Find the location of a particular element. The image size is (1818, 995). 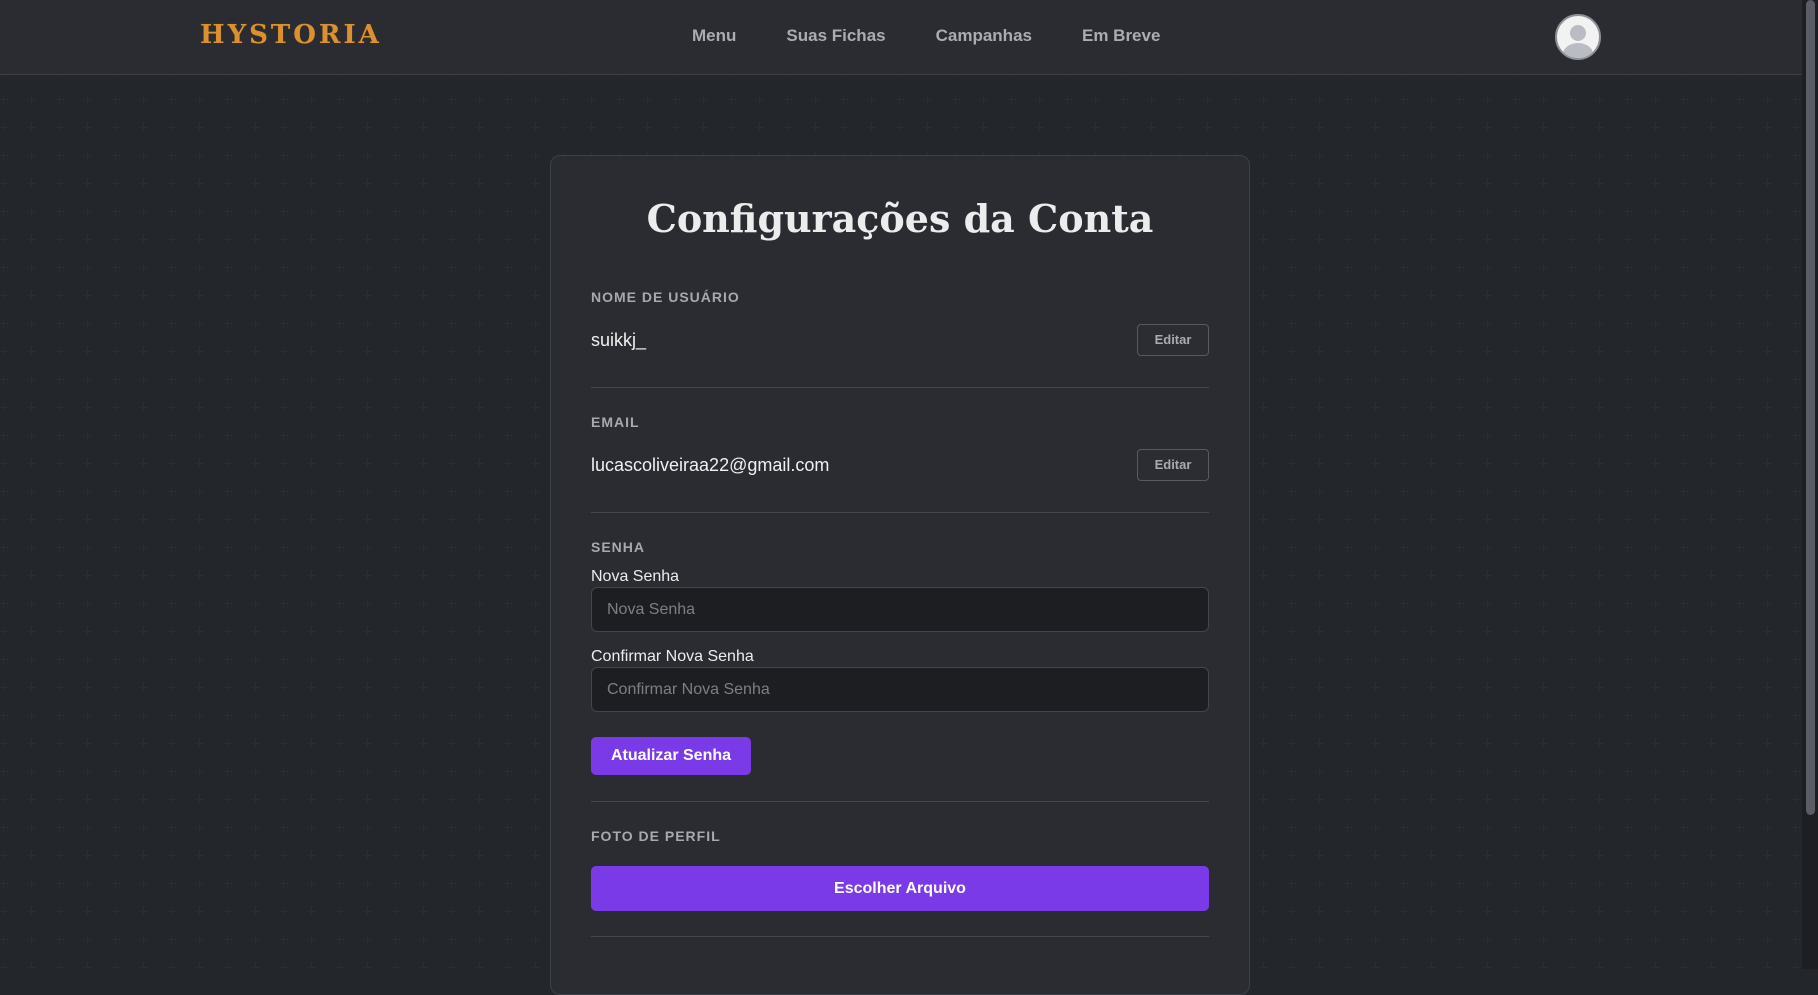

brand-logo: HYSTORIA is located at coordinates (291, 37).